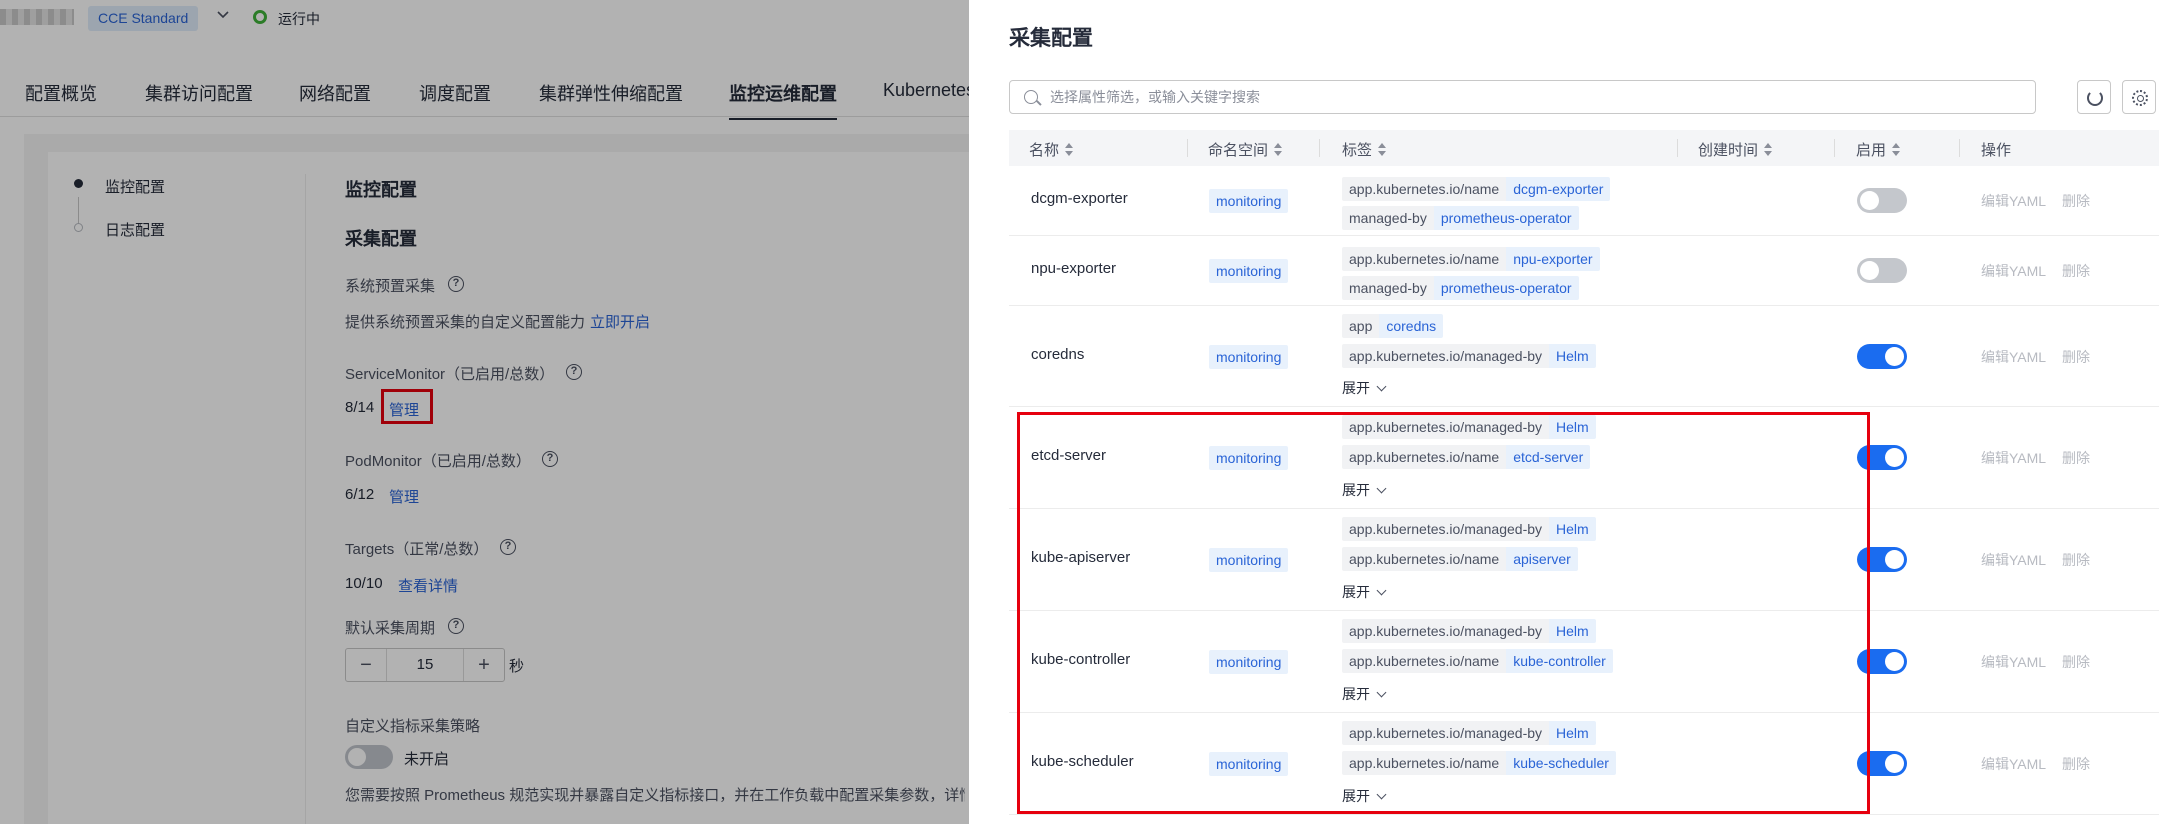 The width and height of the screenshot is (2176, 824). Describe the element at coordinates (484, 665) in the screenshot. I see `plus-icon: +` at that location.